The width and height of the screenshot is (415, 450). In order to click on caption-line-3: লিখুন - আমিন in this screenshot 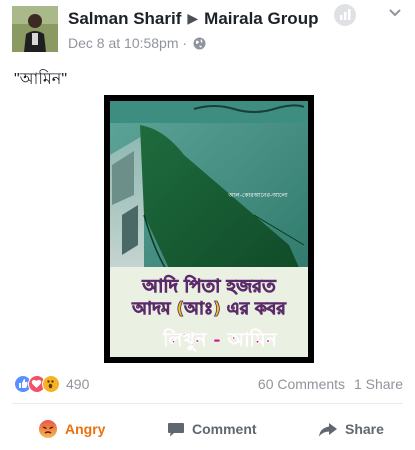, I will do `click(220, 340)`.